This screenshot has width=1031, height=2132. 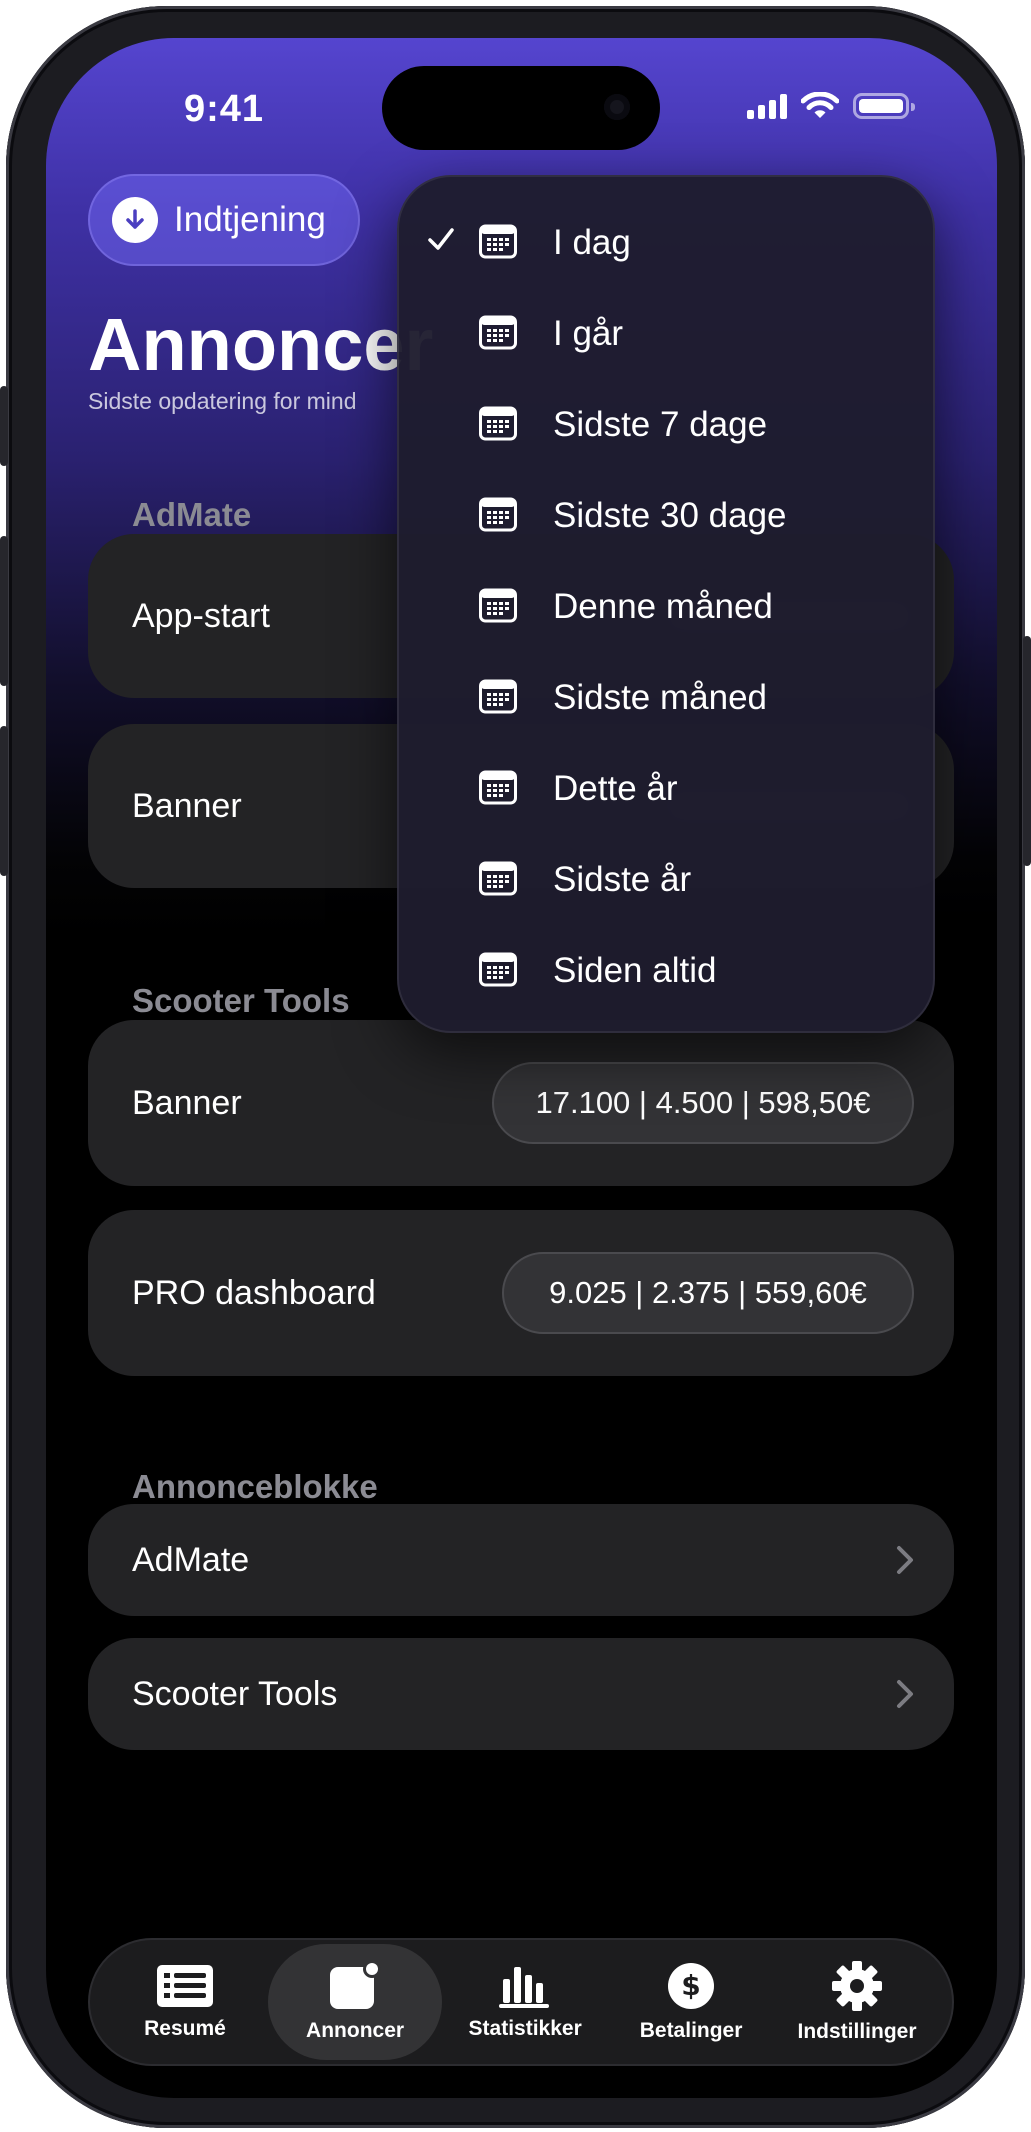 I want to click on tab-statistikker: Statistikker, so click(x=525, y=2002).